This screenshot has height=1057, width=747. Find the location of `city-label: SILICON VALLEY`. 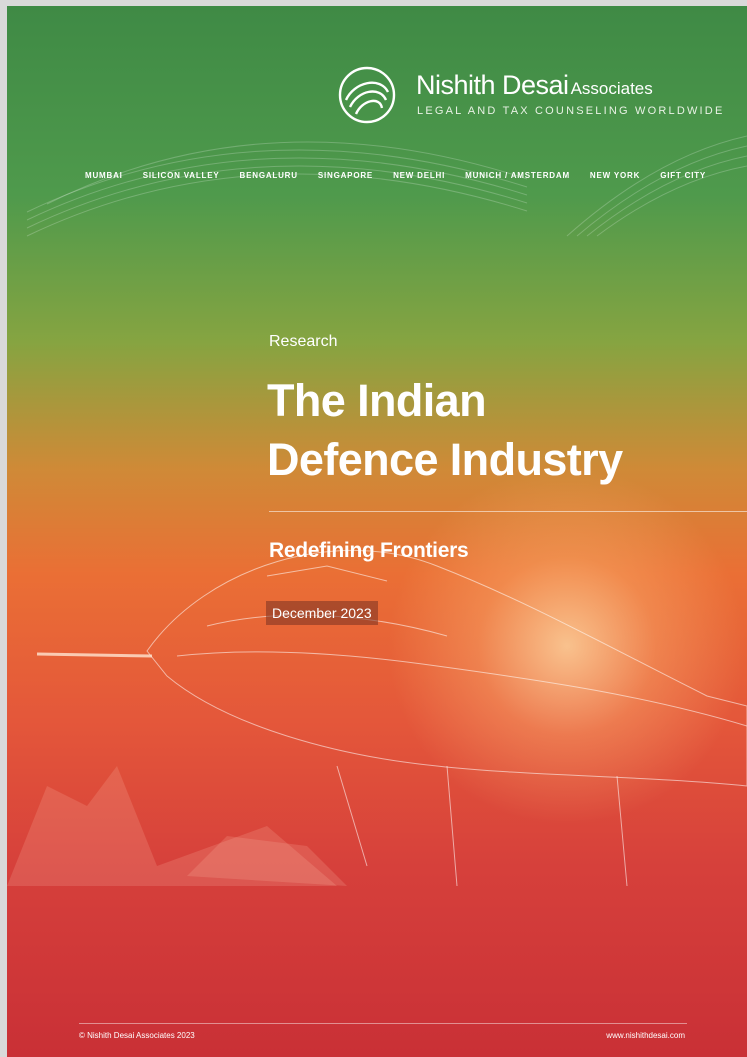

city-label: SILICON VALLEY is located at coordinates (181, 175).